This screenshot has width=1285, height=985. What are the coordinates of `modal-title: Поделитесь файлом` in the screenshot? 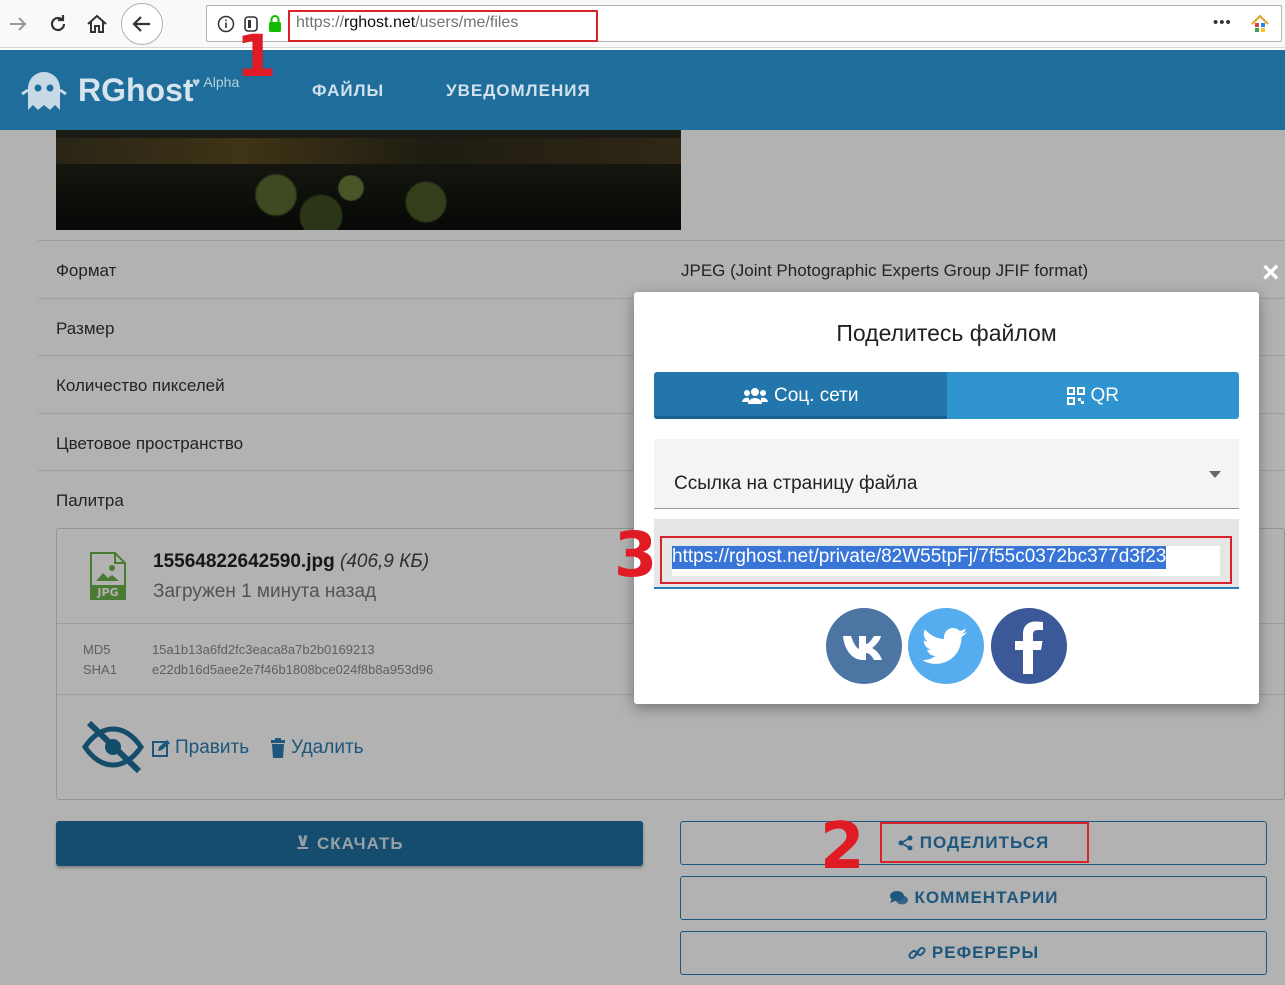 It's located at (946, 333).